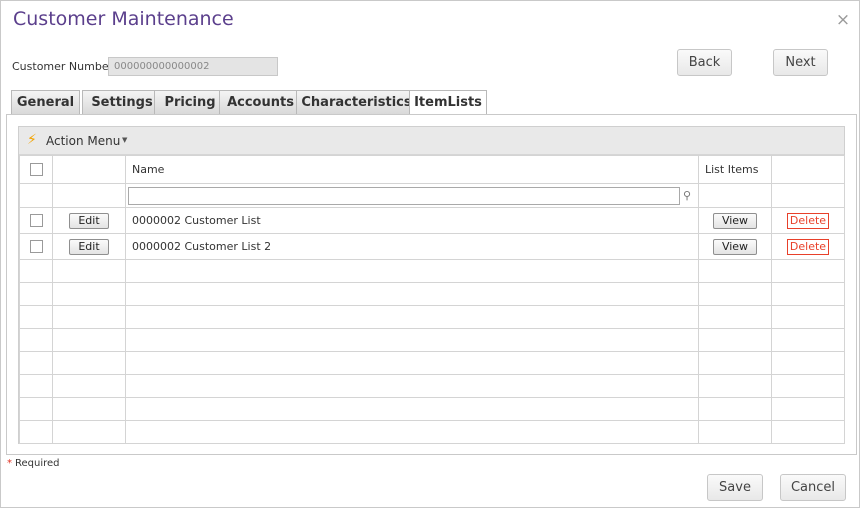 This screenshot has height=508, width=860. What do you see at coordinates (704, 62) in the screenshot?
I see `back-button: Back` at bounding box center [704, 62].